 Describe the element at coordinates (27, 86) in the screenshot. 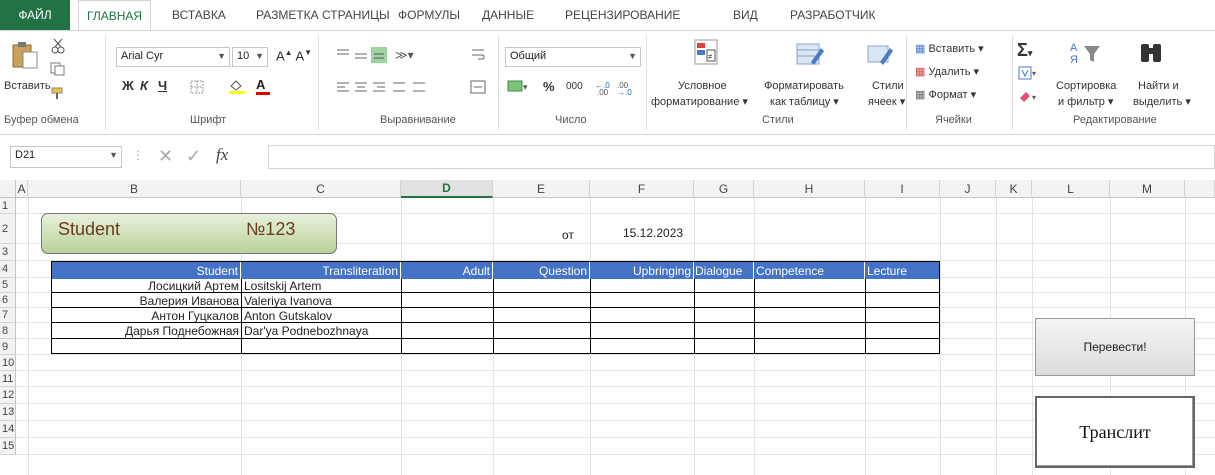

I see `paste-button: Вставить` at that location.